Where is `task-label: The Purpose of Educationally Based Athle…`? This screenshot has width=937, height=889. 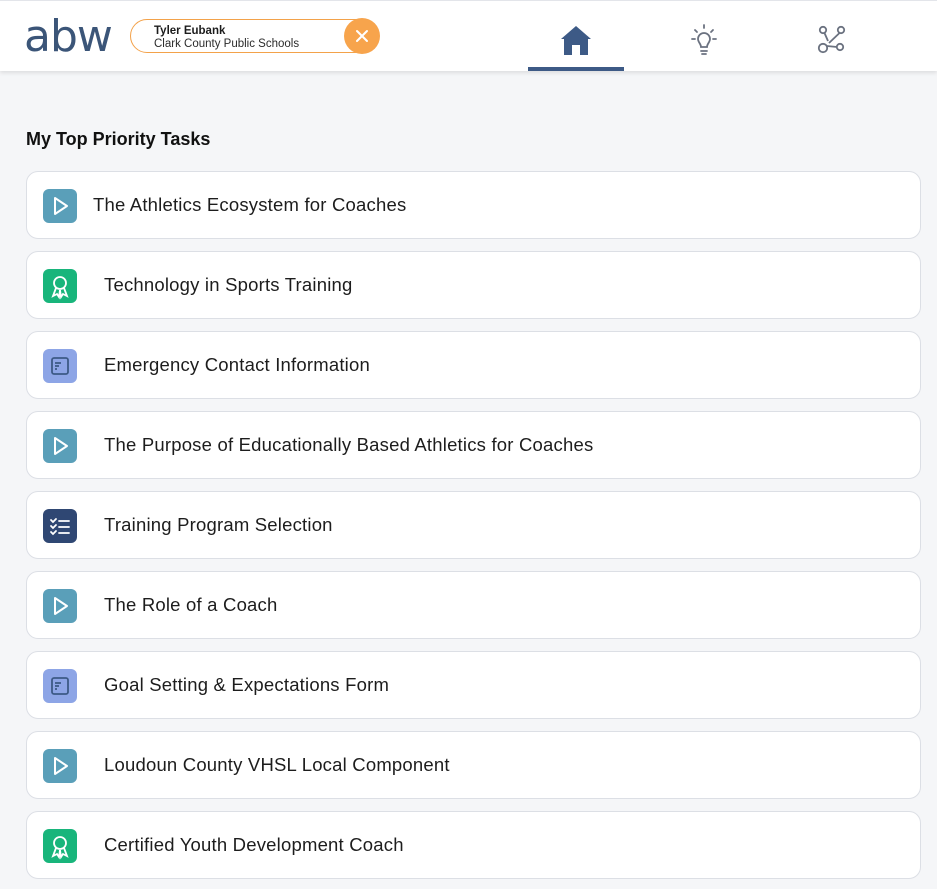
task-label: The Purpose of Educationally Based Athle… is located at coordinates (349, 444).